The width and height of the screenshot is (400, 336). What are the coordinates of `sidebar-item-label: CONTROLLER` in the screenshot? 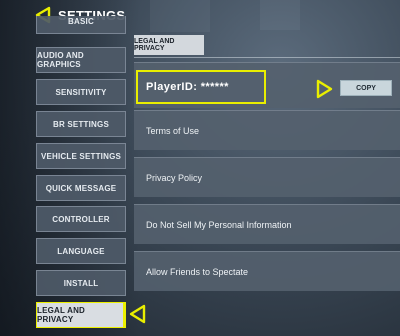 It's located at (81, 219).